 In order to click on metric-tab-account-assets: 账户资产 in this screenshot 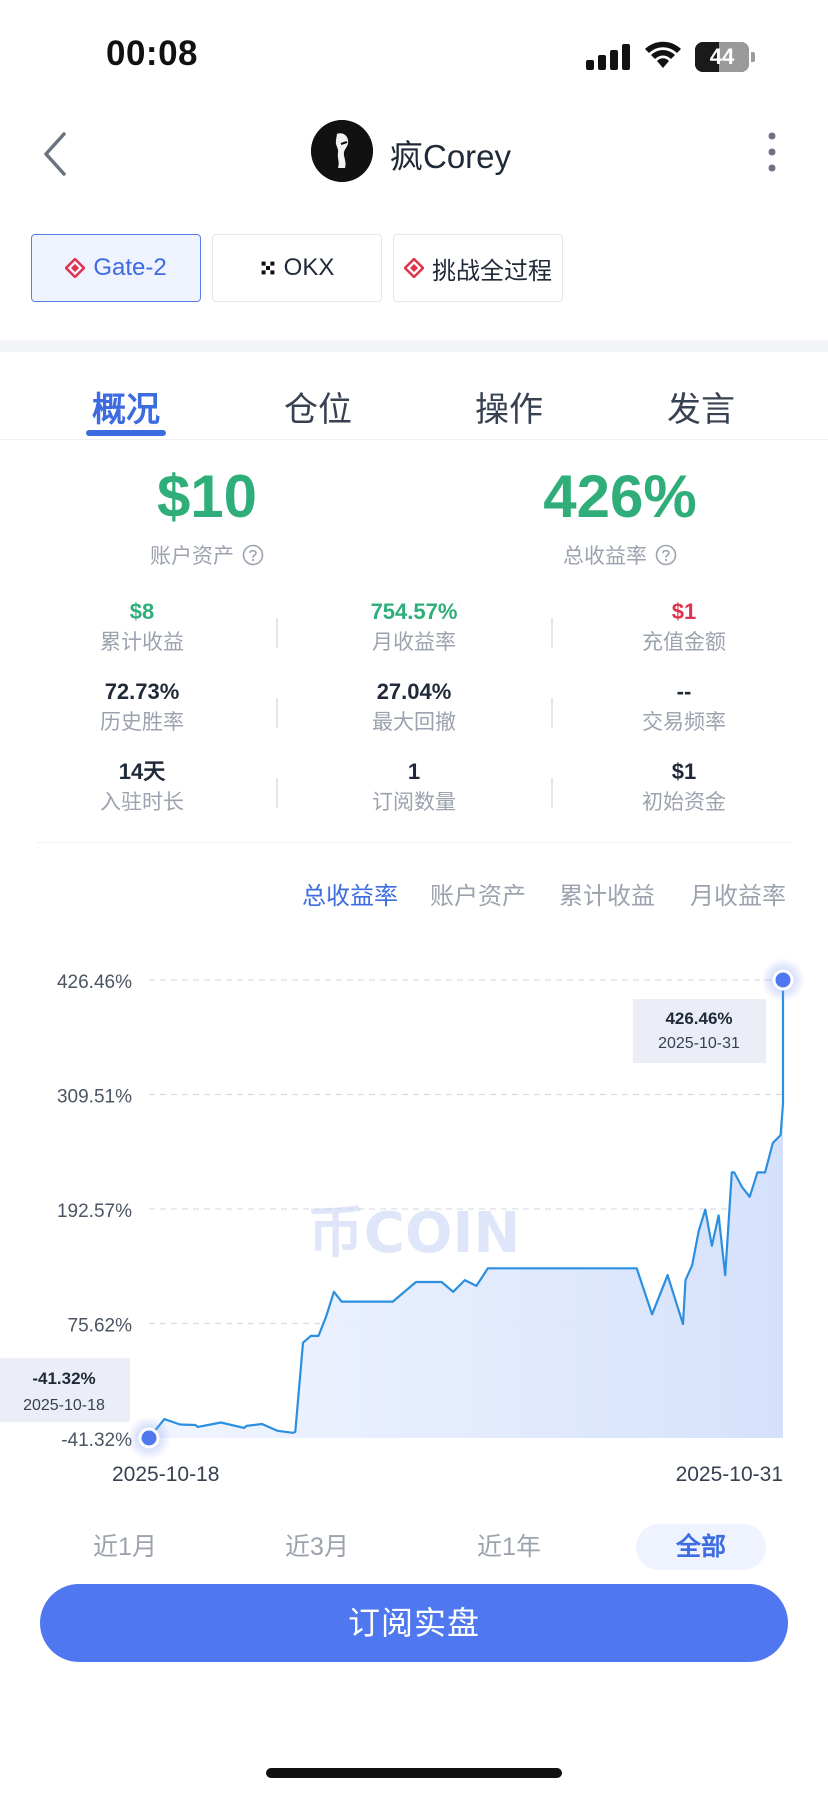, I will do `click(478, 893)`.